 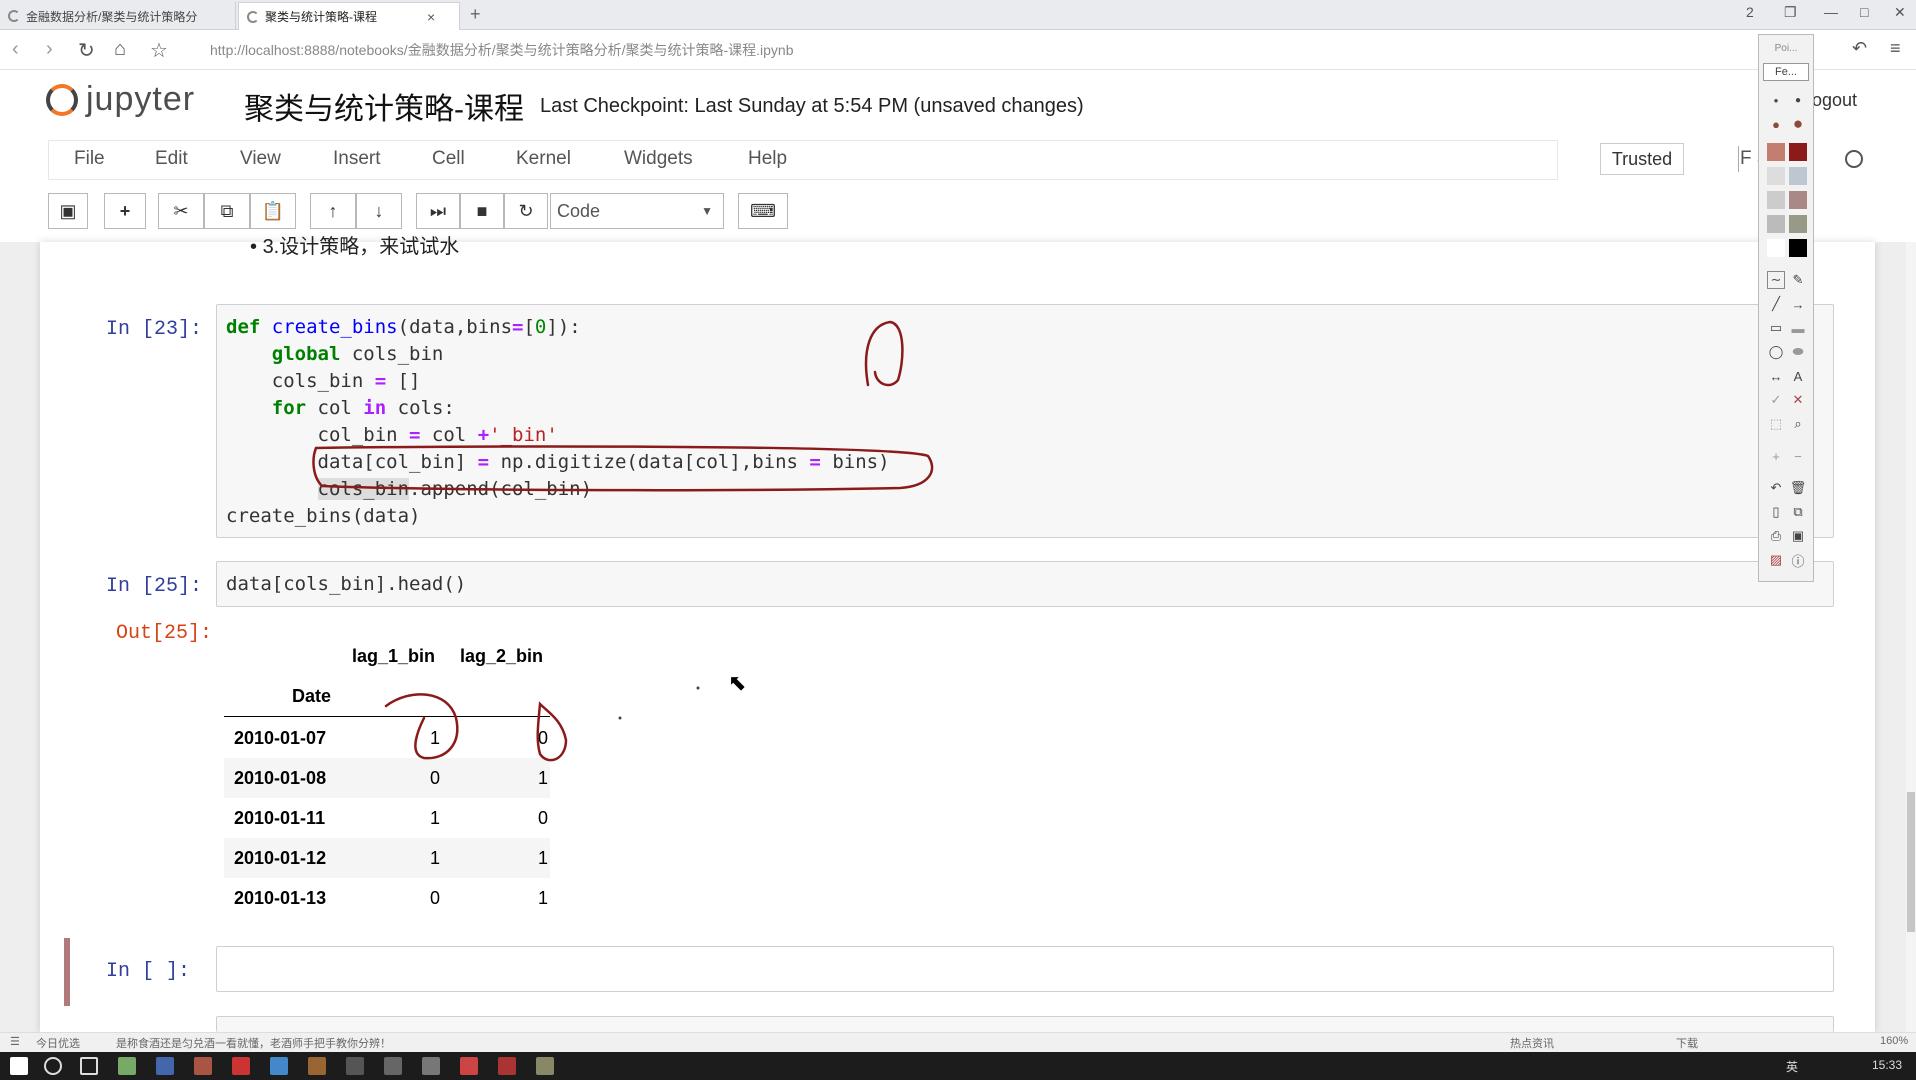 I want to click on plus-icon: +, so click(x=1776, y=456).